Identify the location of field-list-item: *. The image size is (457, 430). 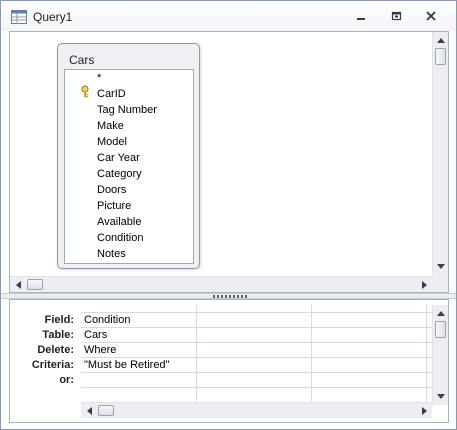
(99, 78).